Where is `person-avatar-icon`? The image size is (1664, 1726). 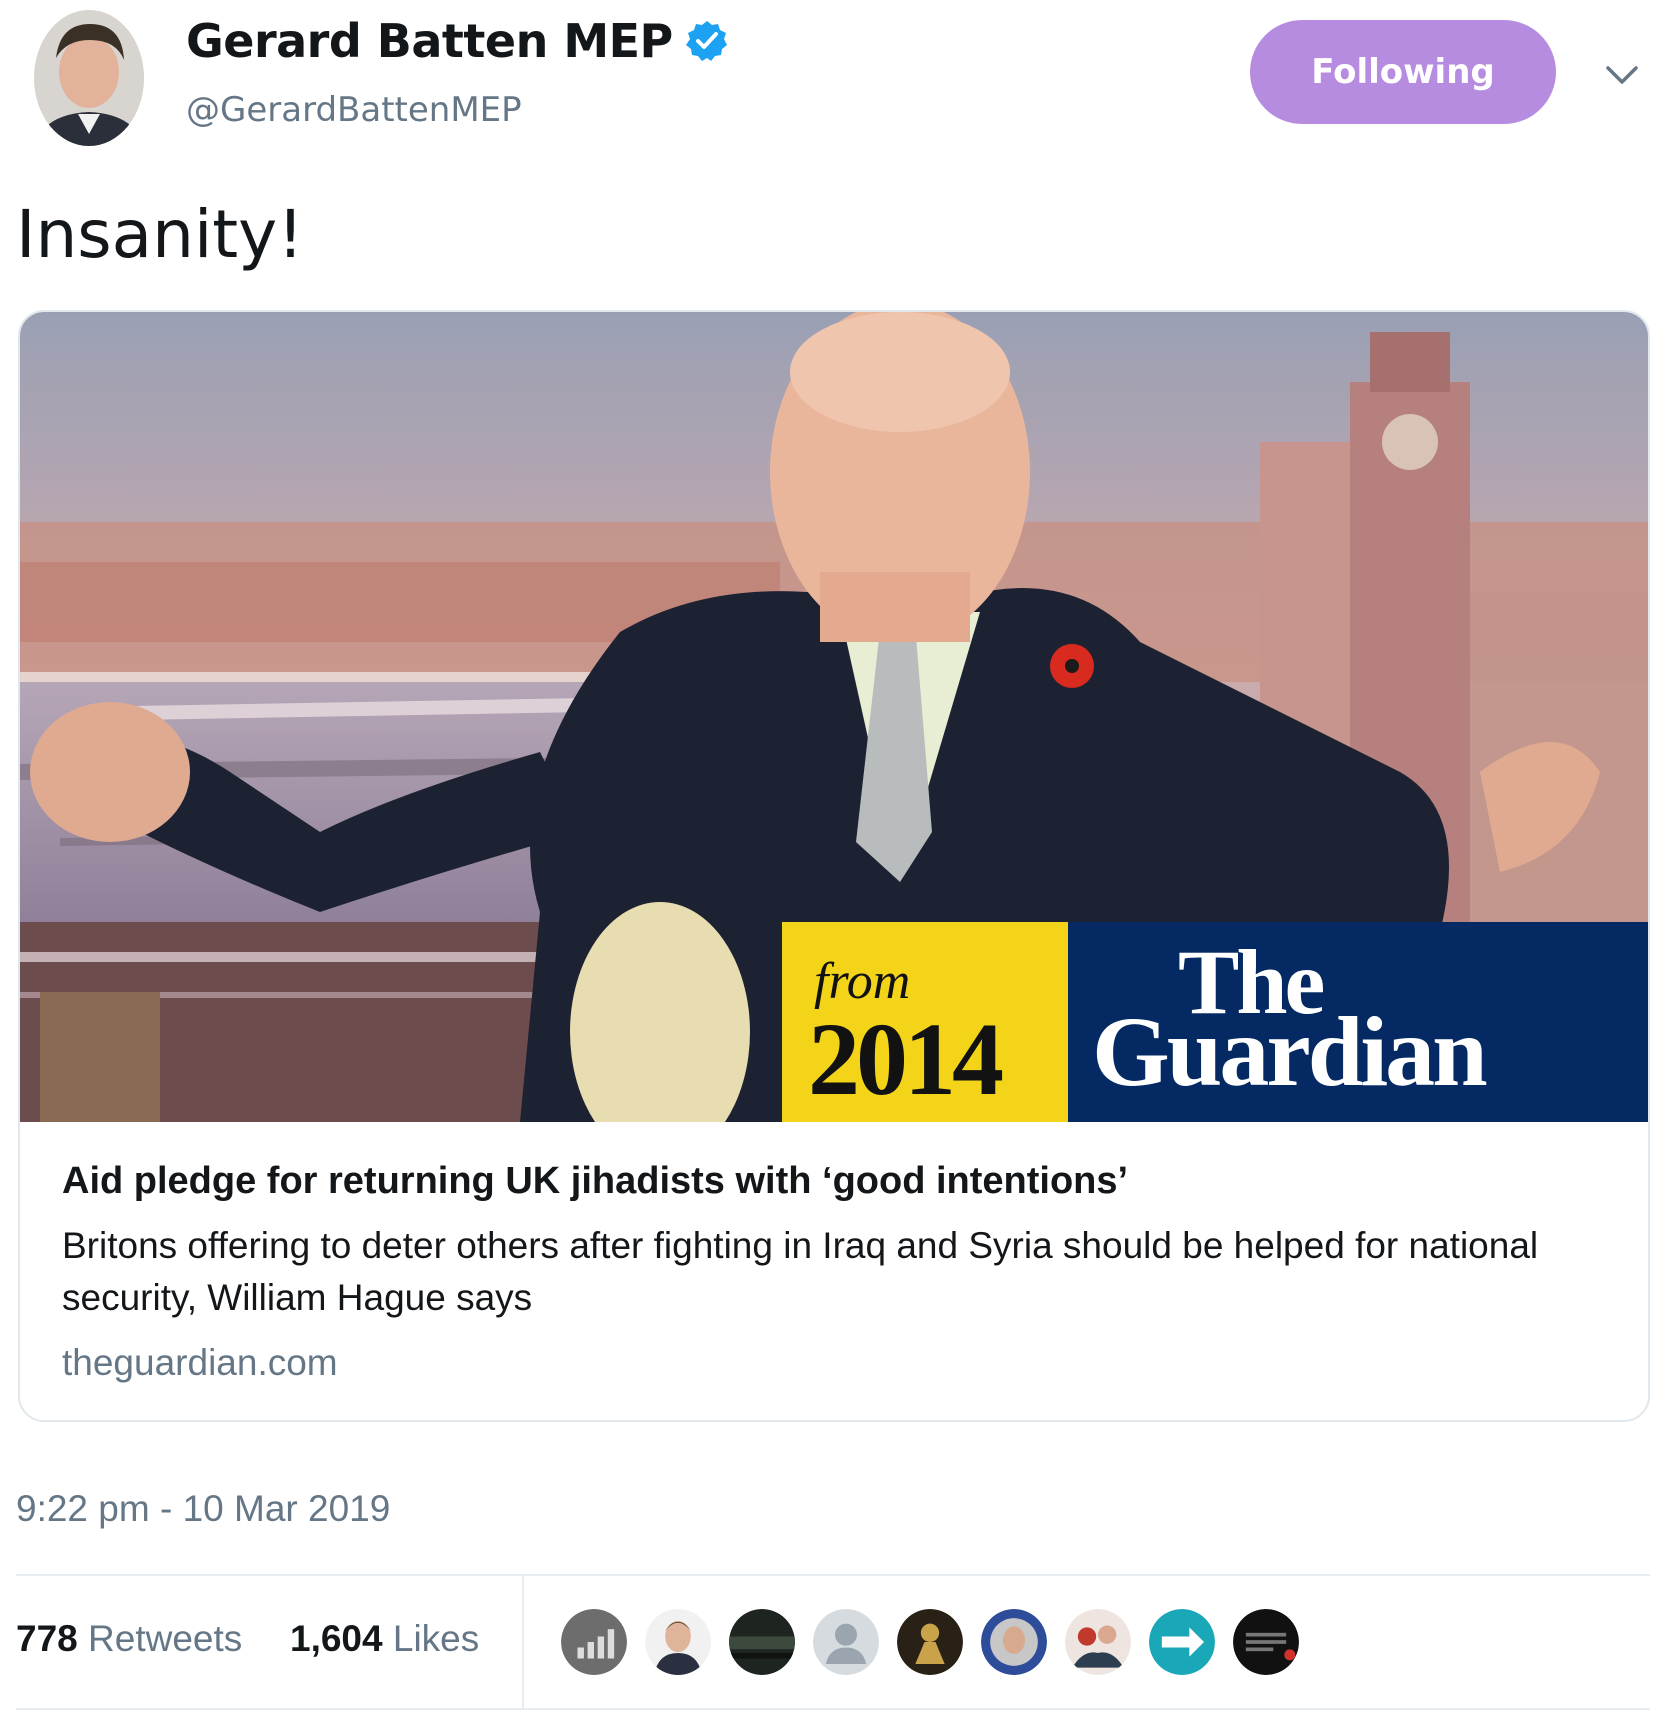 person-avatar-icon is located at coordinates (678, 1642).